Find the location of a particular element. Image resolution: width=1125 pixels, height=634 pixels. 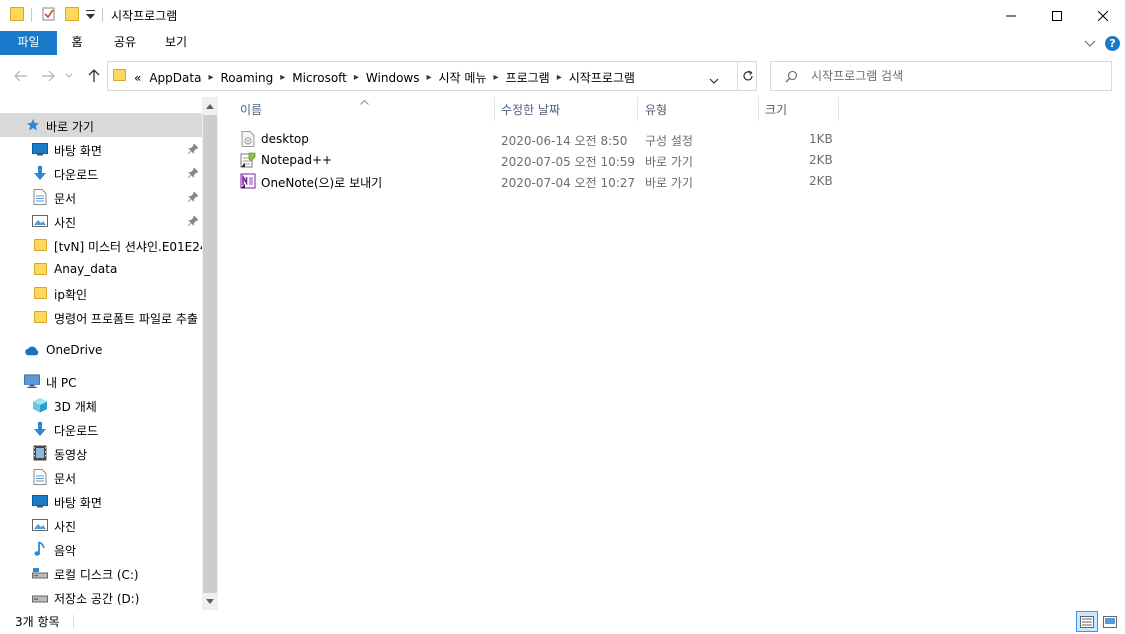

file-type: 바로 가기 is located at coordinates (669, 162).